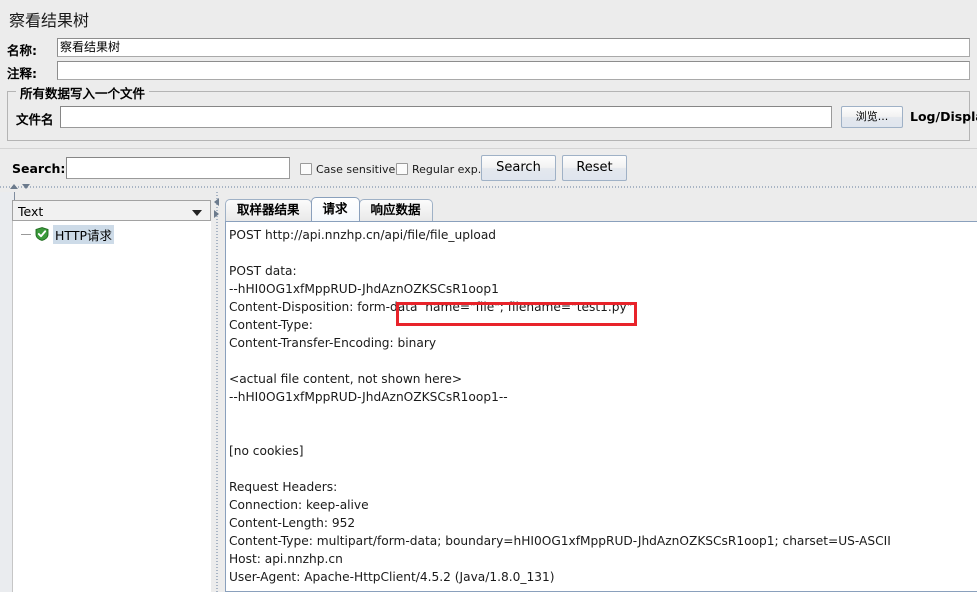  What do you see at coordinates (447, 169) in the screenshot?
I see `regular-exp-label: Regular exp.` at bounding box center [447, 169].